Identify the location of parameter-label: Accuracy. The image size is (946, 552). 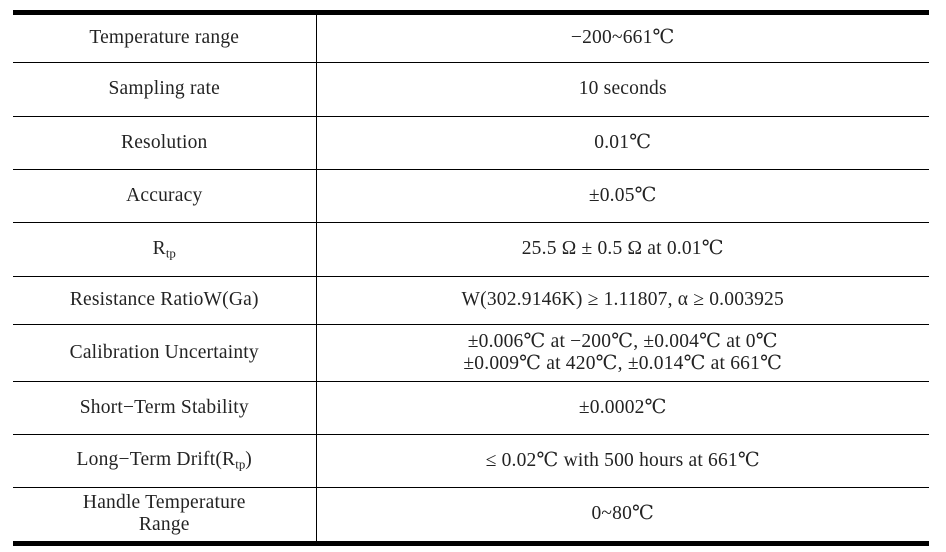
(164, 195).